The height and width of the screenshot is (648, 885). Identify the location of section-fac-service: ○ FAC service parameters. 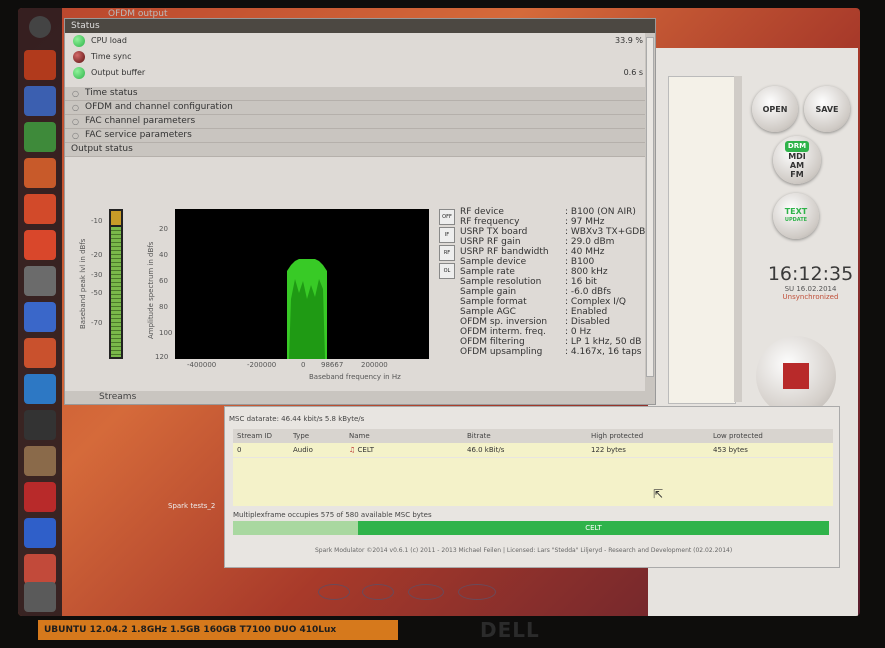
(360, 136).